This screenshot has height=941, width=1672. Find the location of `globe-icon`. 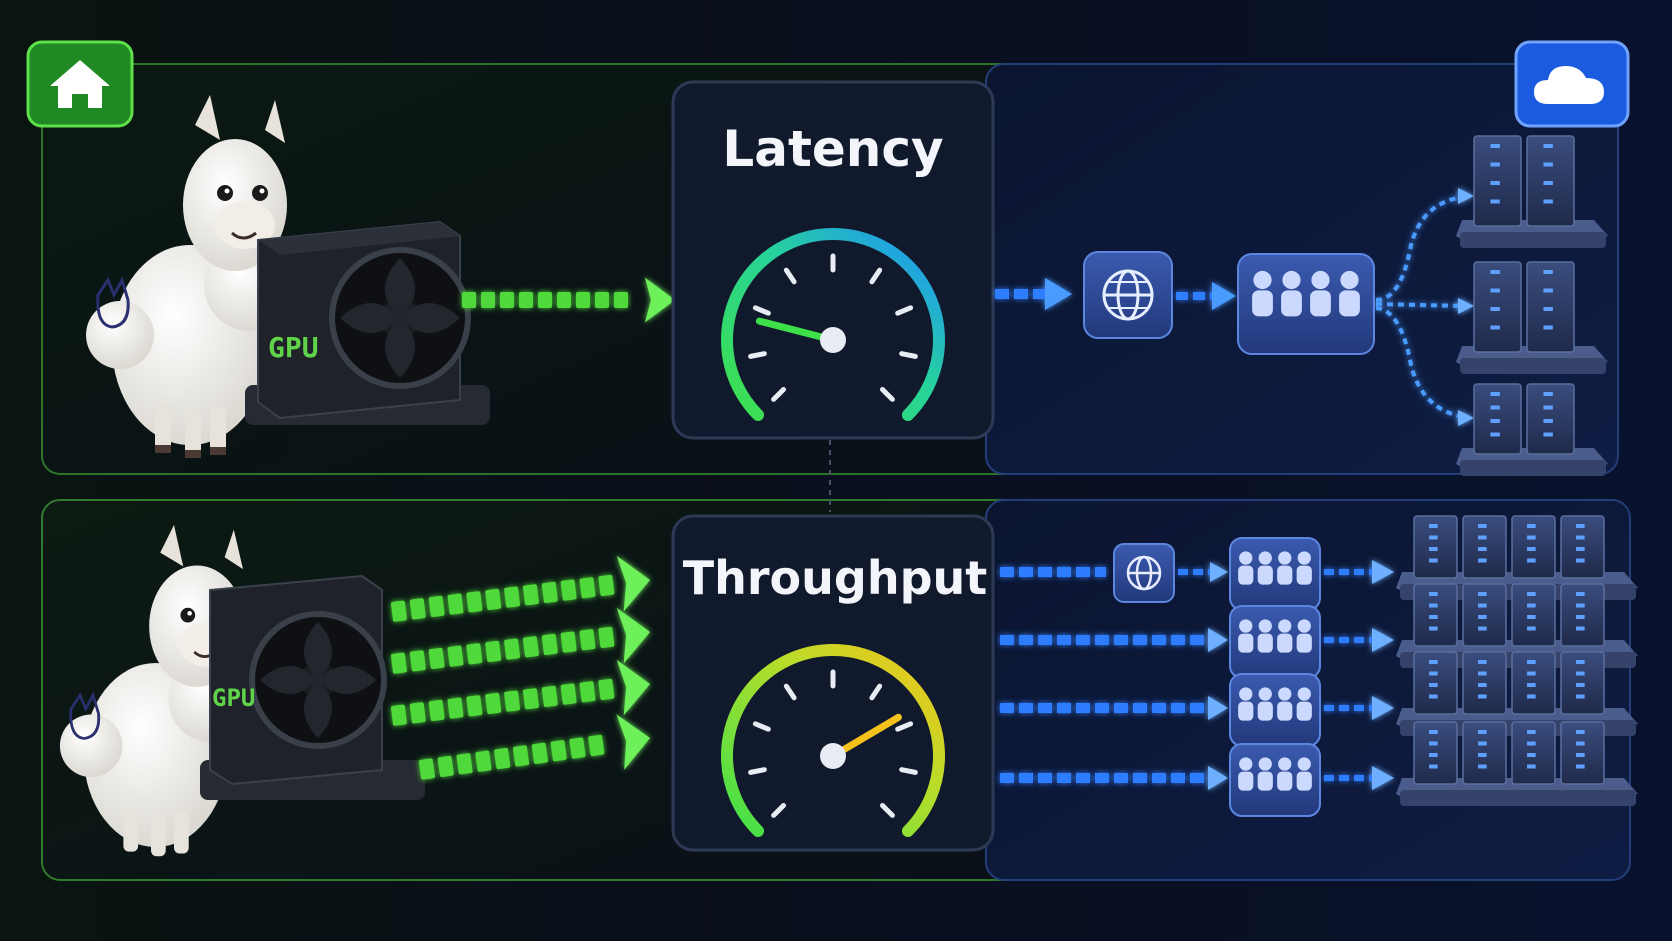

globe-icon is located at coordinates (1128, 295).